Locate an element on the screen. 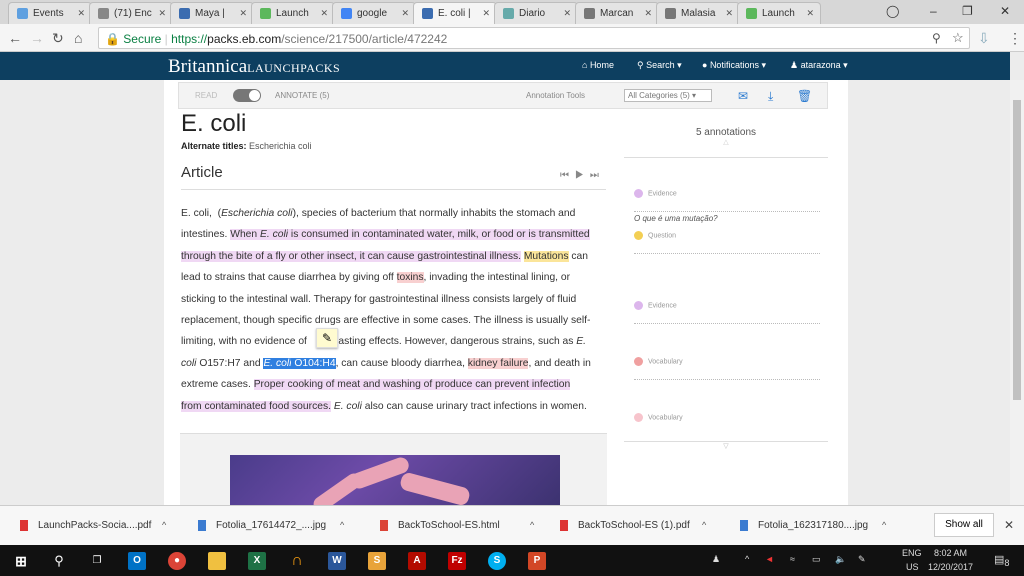 This screenshot has height=576, width=1024. browser-tab: Diario ✕ is located at coordinates (536, 13).